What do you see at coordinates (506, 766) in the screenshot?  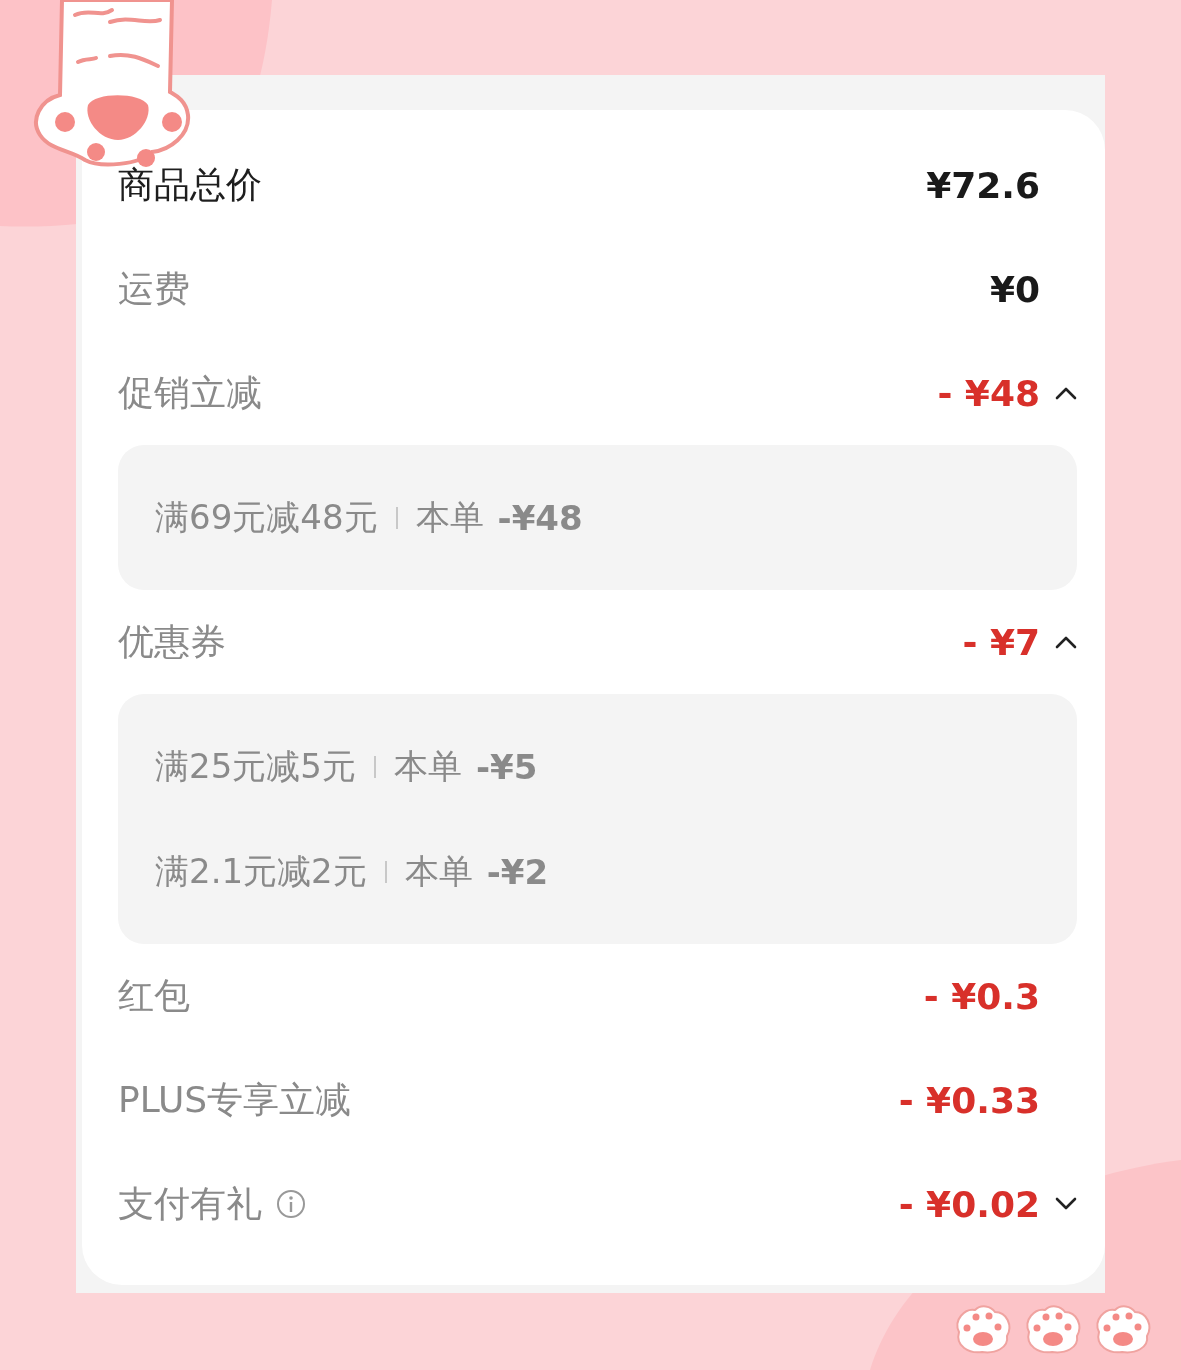 I see `detail-amount: -¥5` at bounding box center [506, 766].